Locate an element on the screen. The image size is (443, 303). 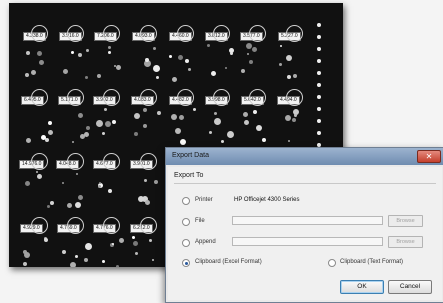
append-path-field is located at coordinates (307, 241).